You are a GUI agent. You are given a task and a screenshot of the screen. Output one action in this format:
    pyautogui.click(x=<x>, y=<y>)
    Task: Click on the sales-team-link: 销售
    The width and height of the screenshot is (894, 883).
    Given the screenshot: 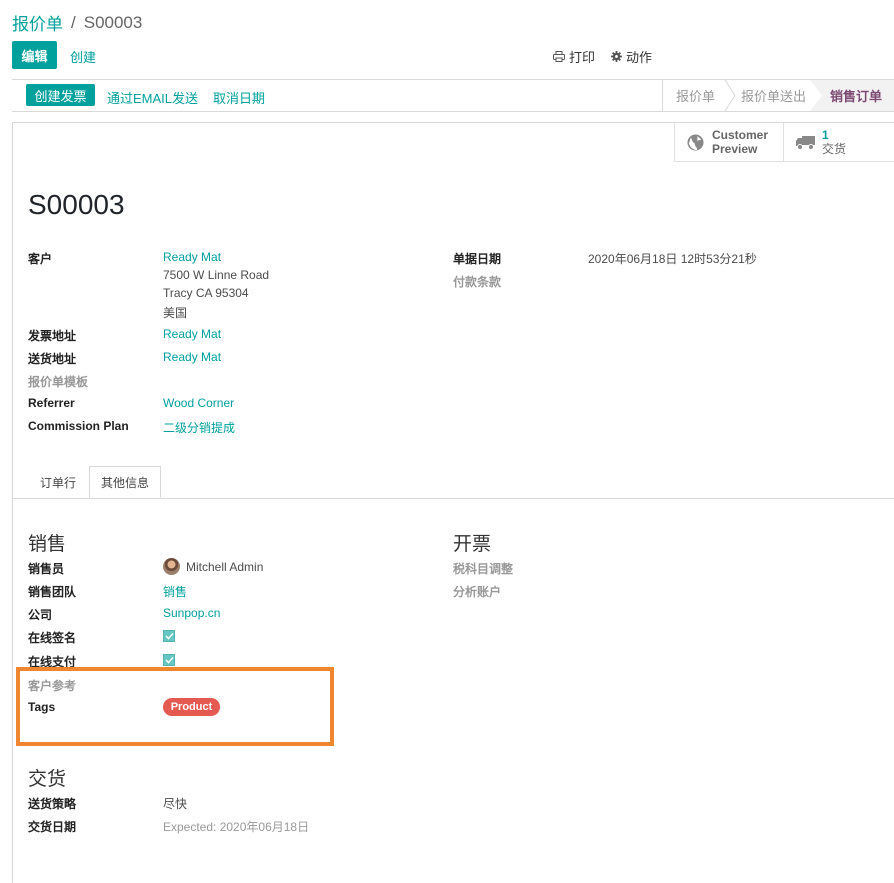 What is the action you would take?
    pyautogui.click(x=175, y=591)
    